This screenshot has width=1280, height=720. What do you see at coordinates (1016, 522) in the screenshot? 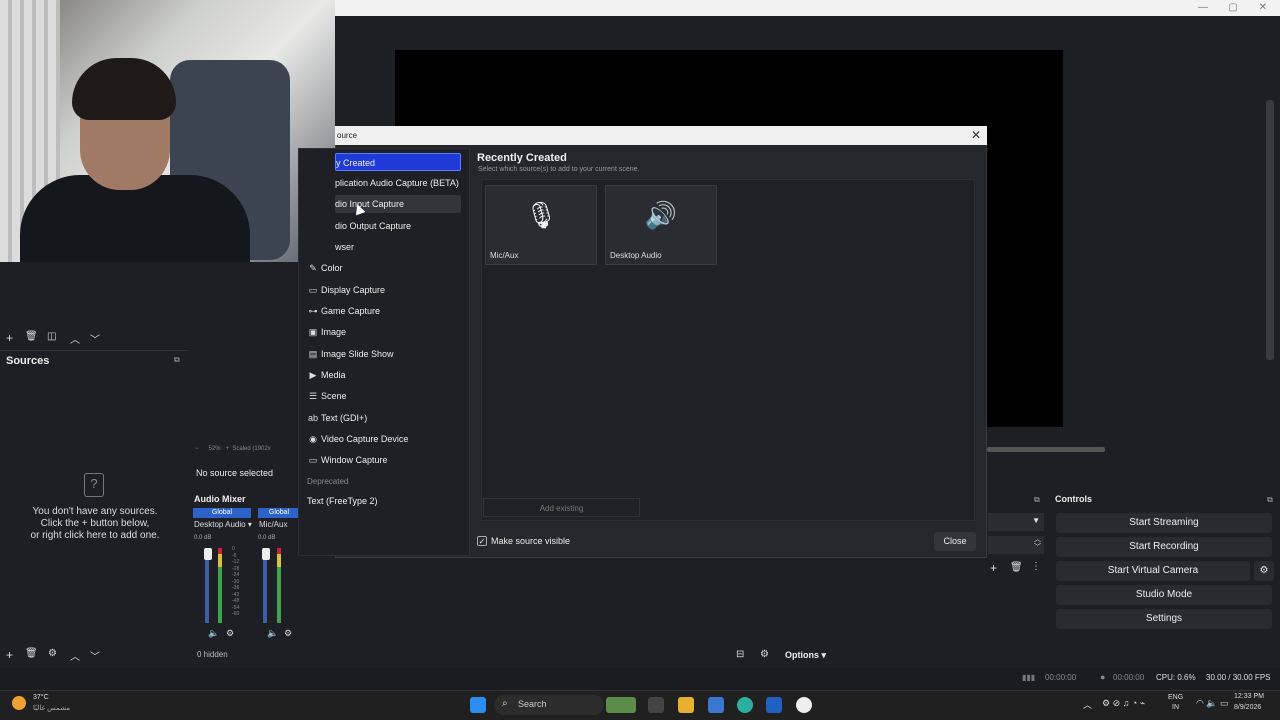
I see `transition-select: ▼` at bounding box center [1016, 522].